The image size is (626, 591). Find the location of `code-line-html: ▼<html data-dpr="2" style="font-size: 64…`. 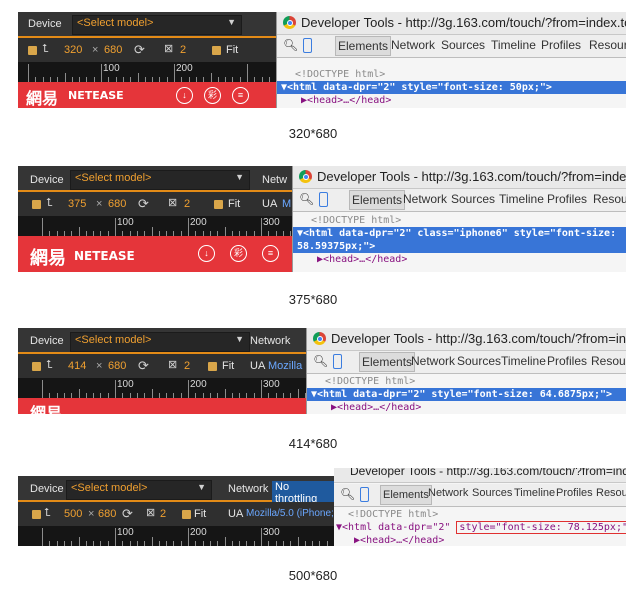

code-line-html: ▼<html data-dpr="2" style="font-size: 64… is located at coordinates (466, 394).